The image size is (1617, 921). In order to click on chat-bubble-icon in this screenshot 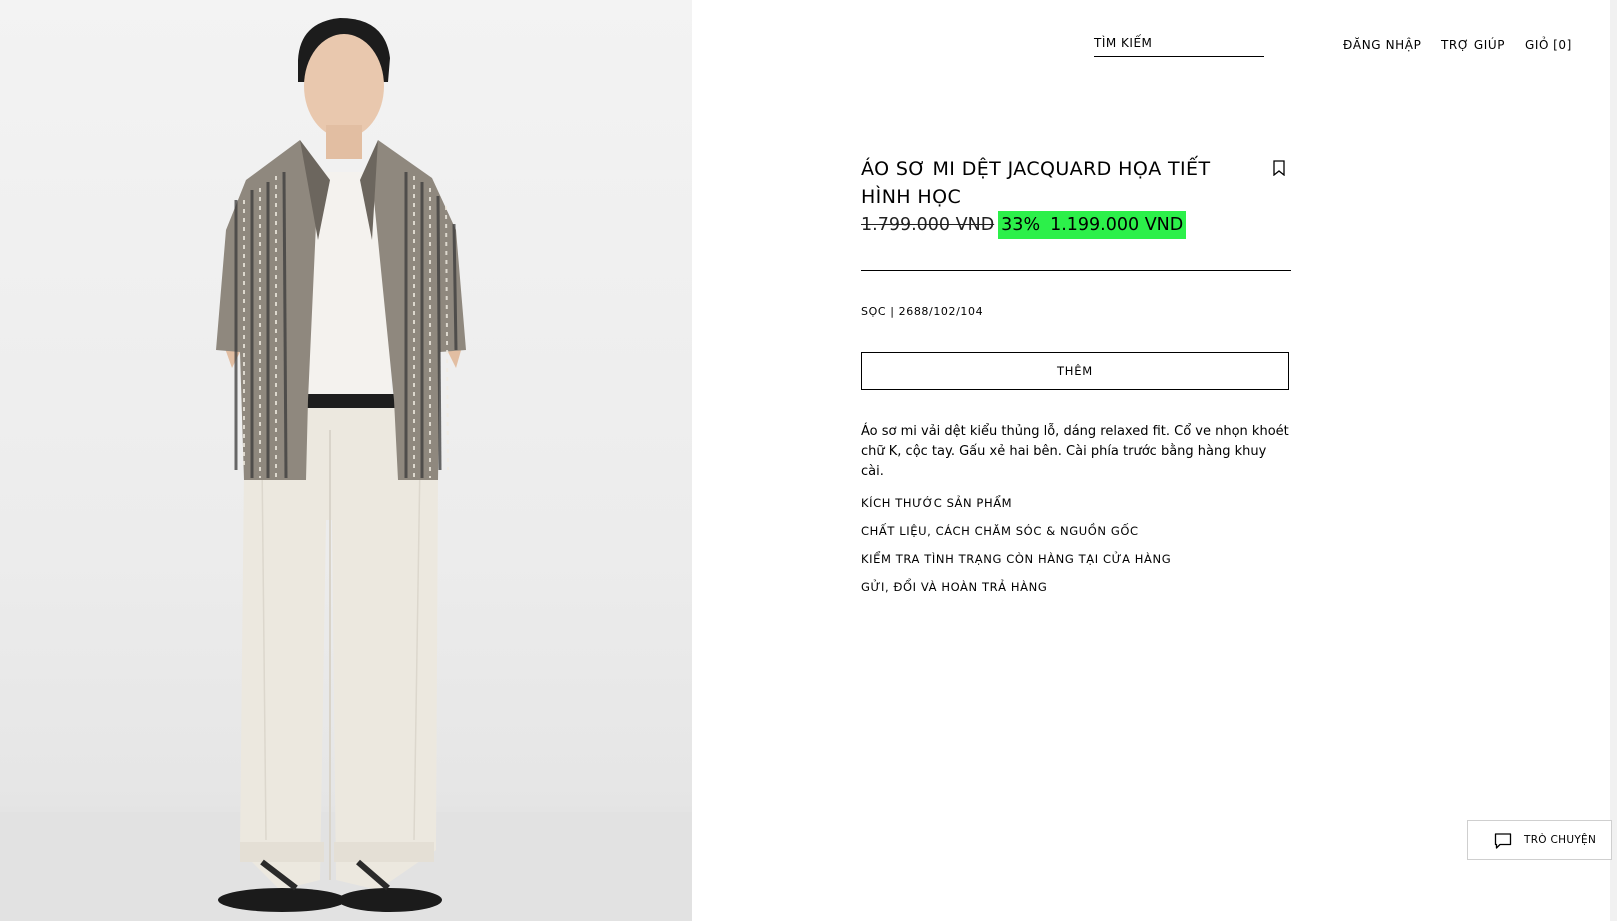, I will do `click(1503, 841)`.